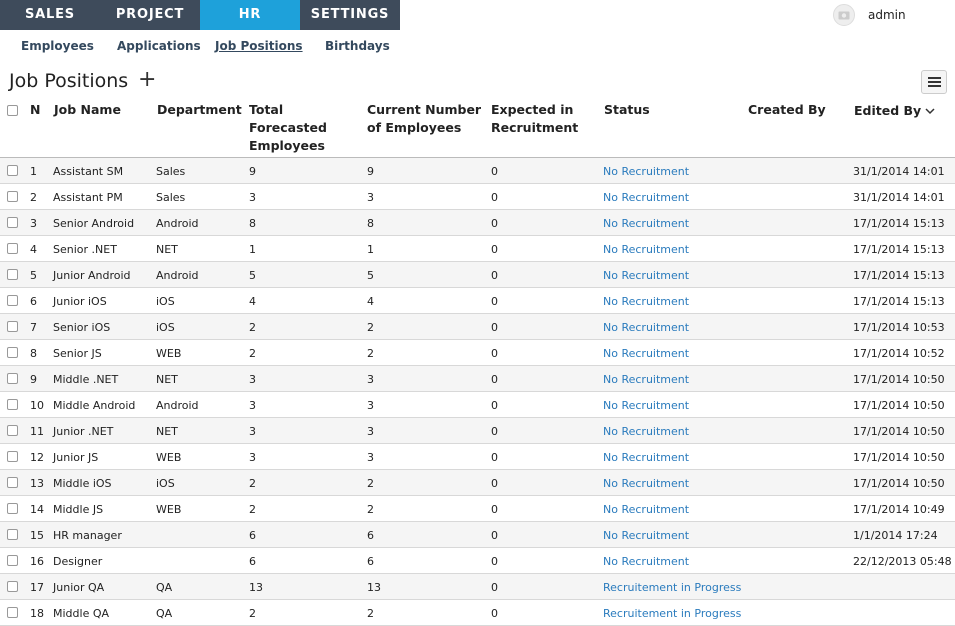  Describe the element at coordinates (82, 483) in the screenshot. I see `job-name: Middle iOS` at that location.